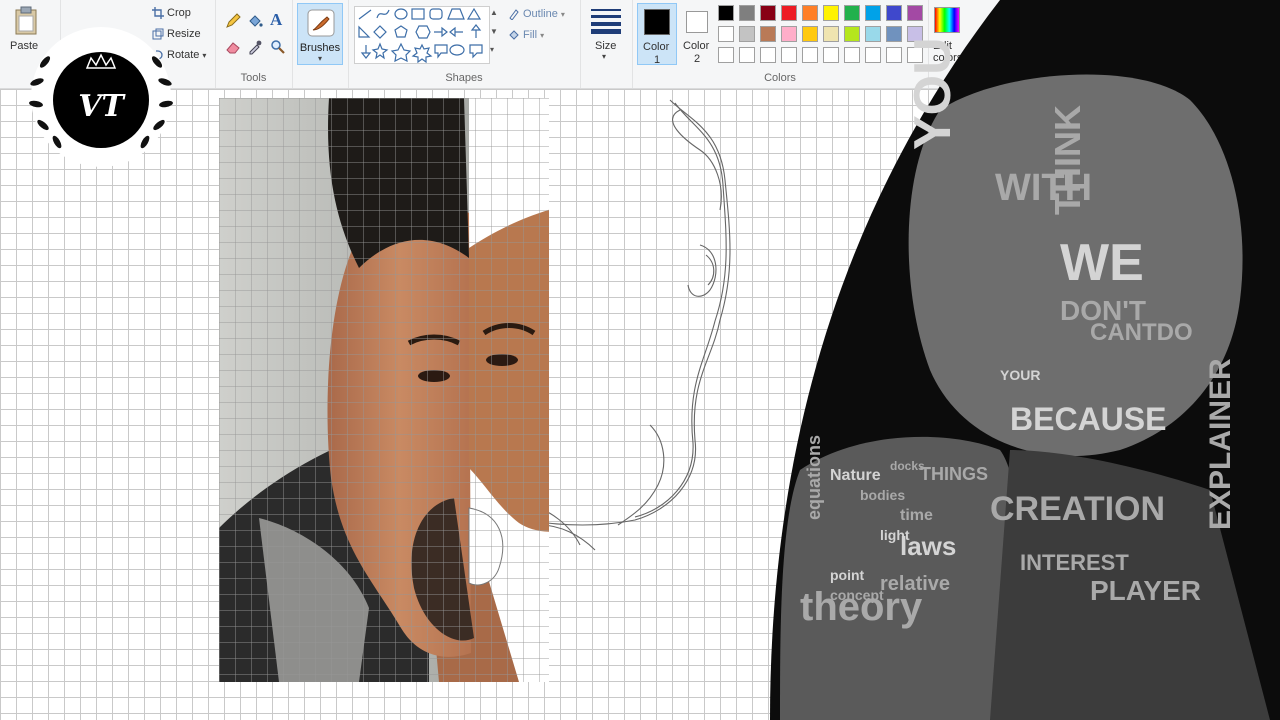 This screenshot has width=1280, height=720. I want to click on logo-monogram: VT, so click(102, 106).